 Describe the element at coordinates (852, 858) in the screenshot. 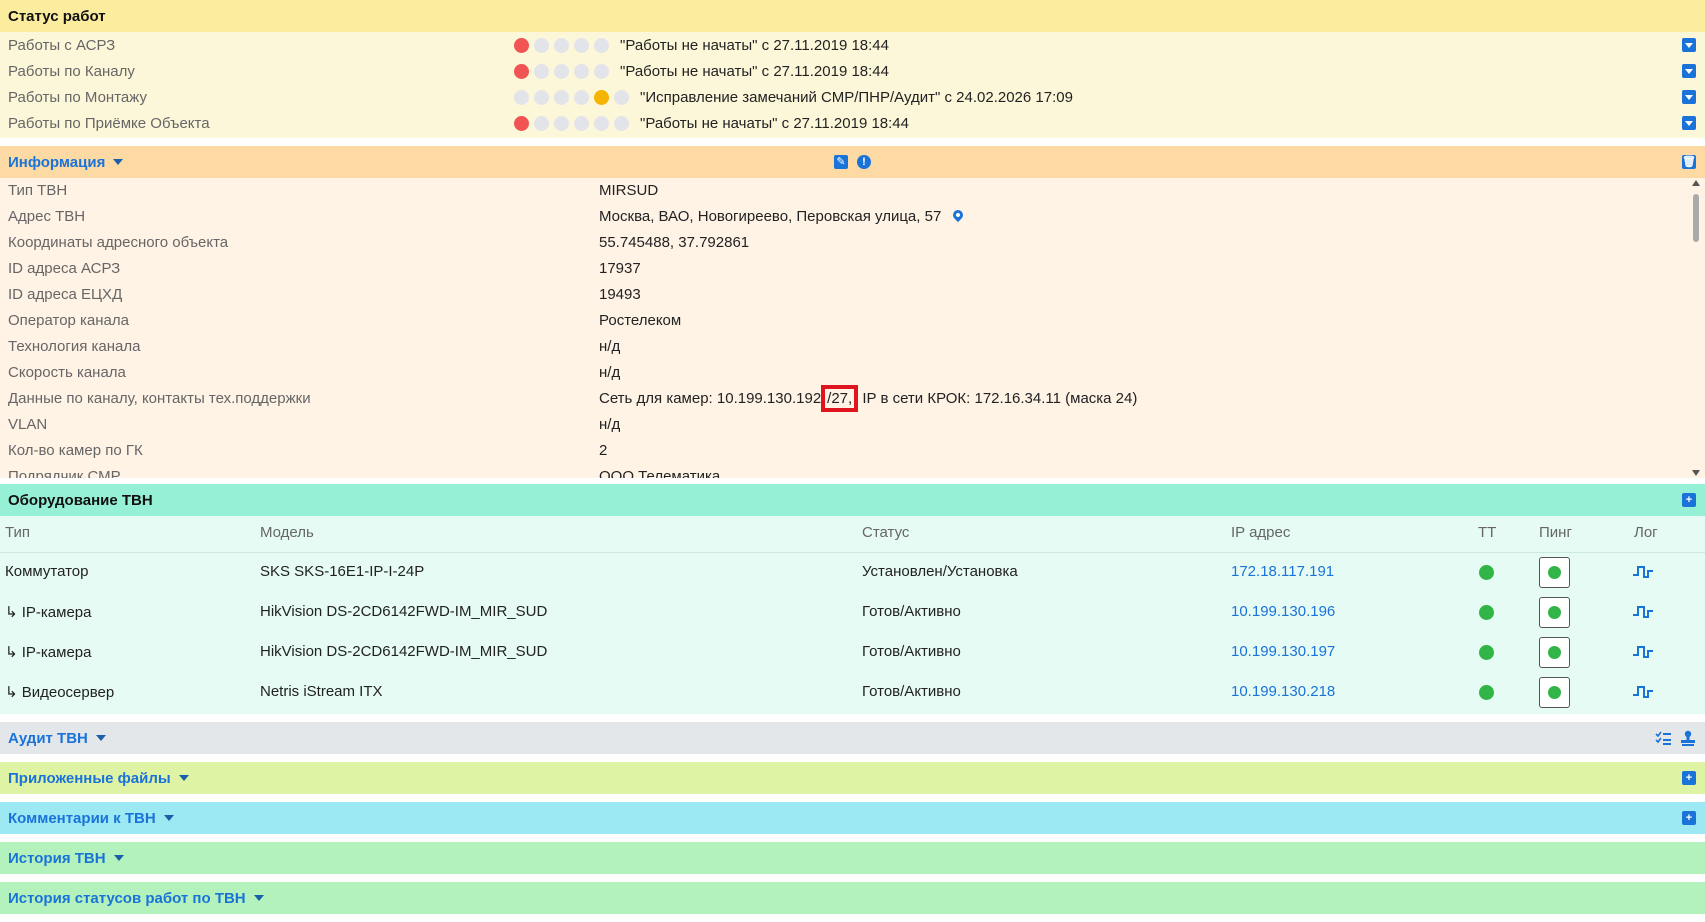

I see `history-section-header: История ТВН` at that location.